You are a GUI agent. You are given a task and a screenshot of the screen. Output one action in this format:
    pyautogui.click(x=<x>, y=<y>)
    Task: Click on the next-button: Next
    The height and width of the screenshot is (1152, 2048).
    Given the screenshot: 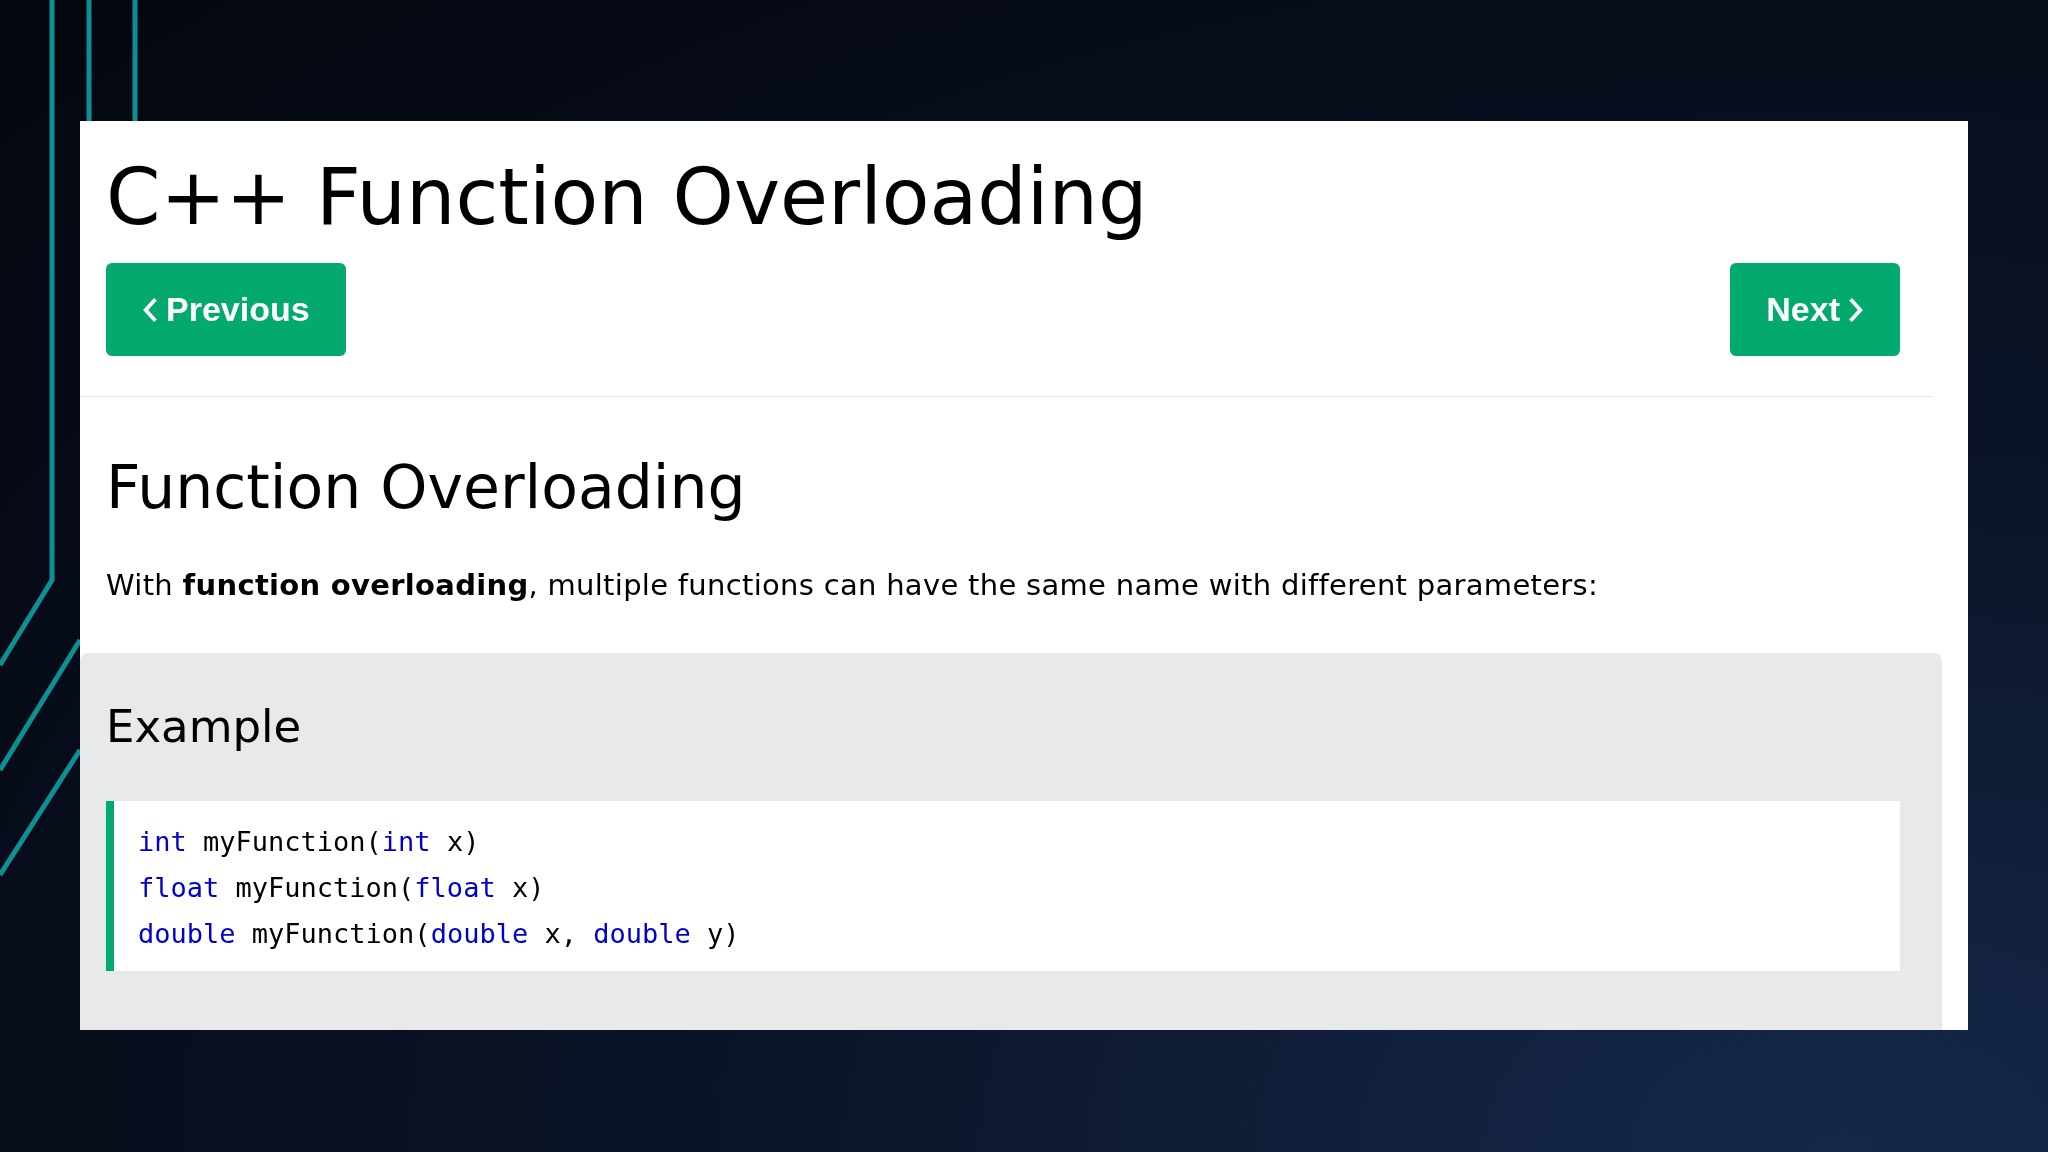 What is the action you would take?
    pyautogui.click(x=1815, y=309)
    